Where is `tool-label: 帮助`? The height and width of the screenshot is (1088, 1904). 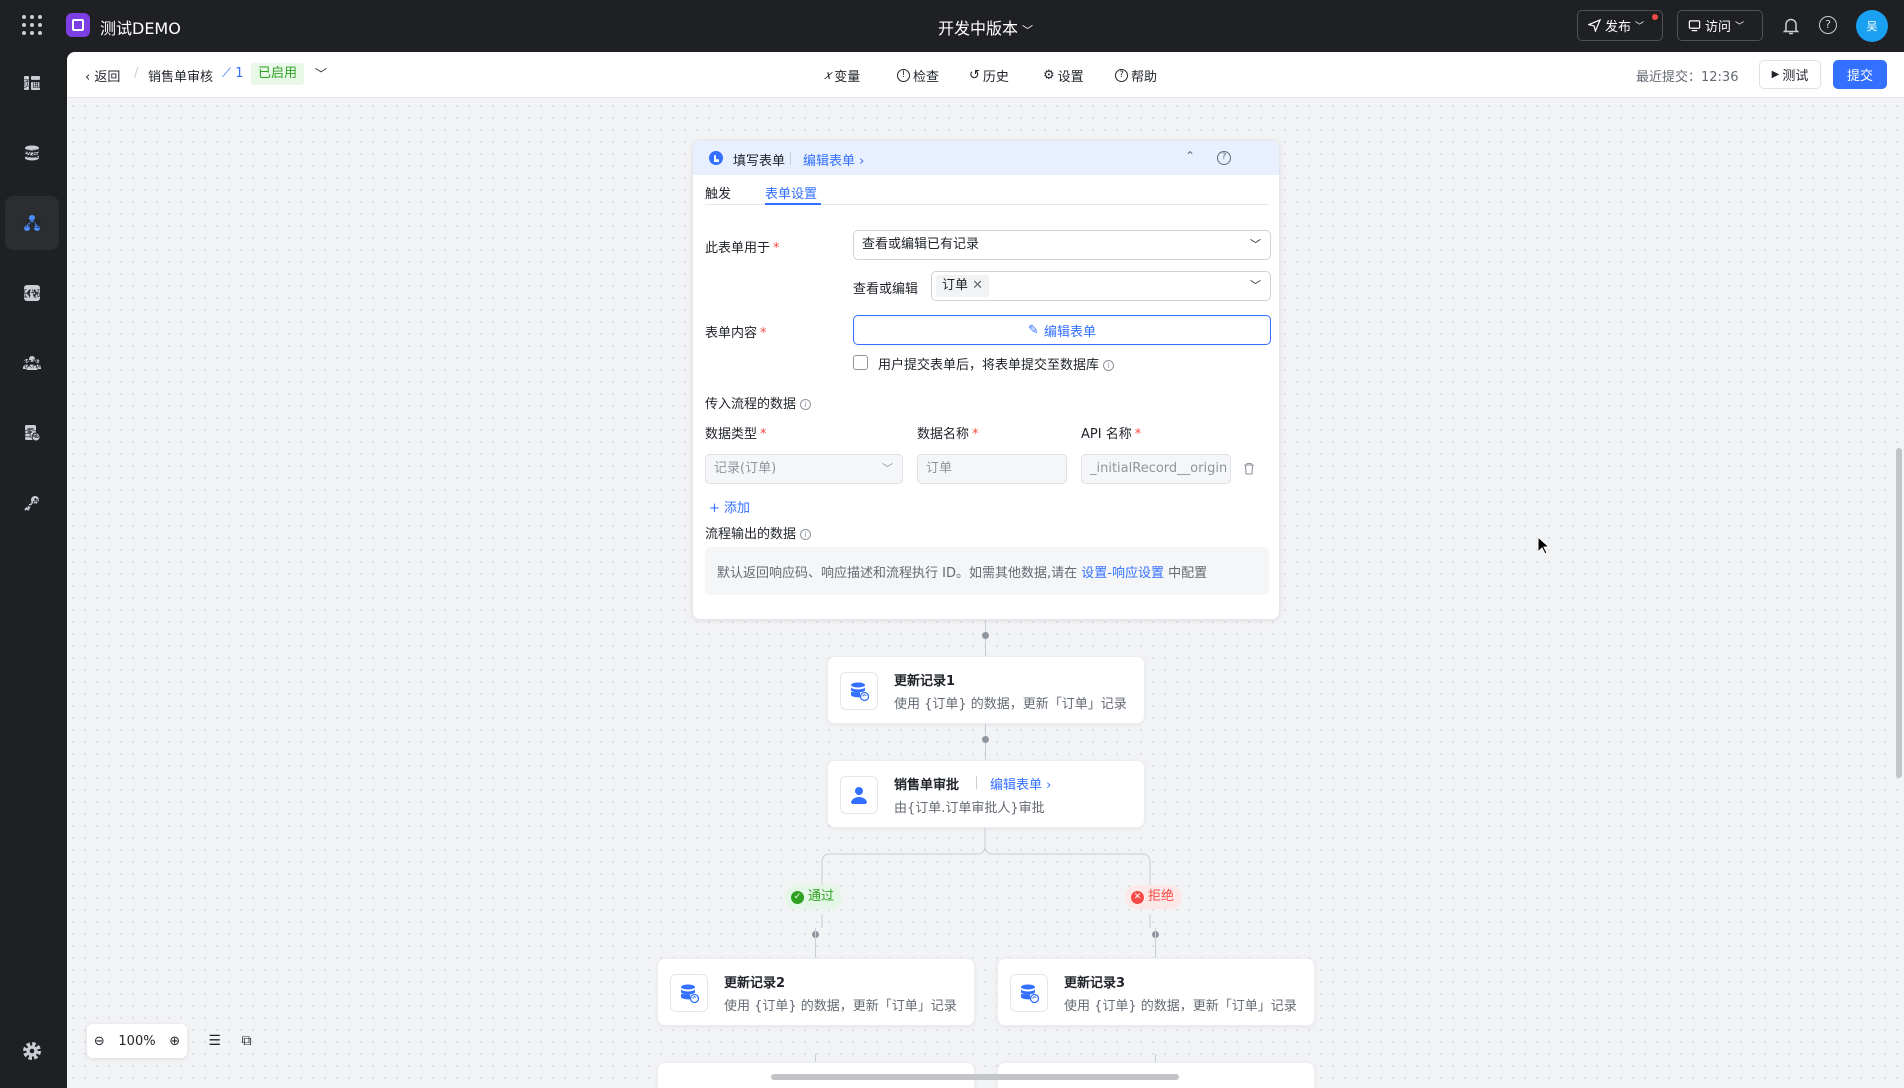 tool-label: 帮助 is located at coordinates (1144, 77).